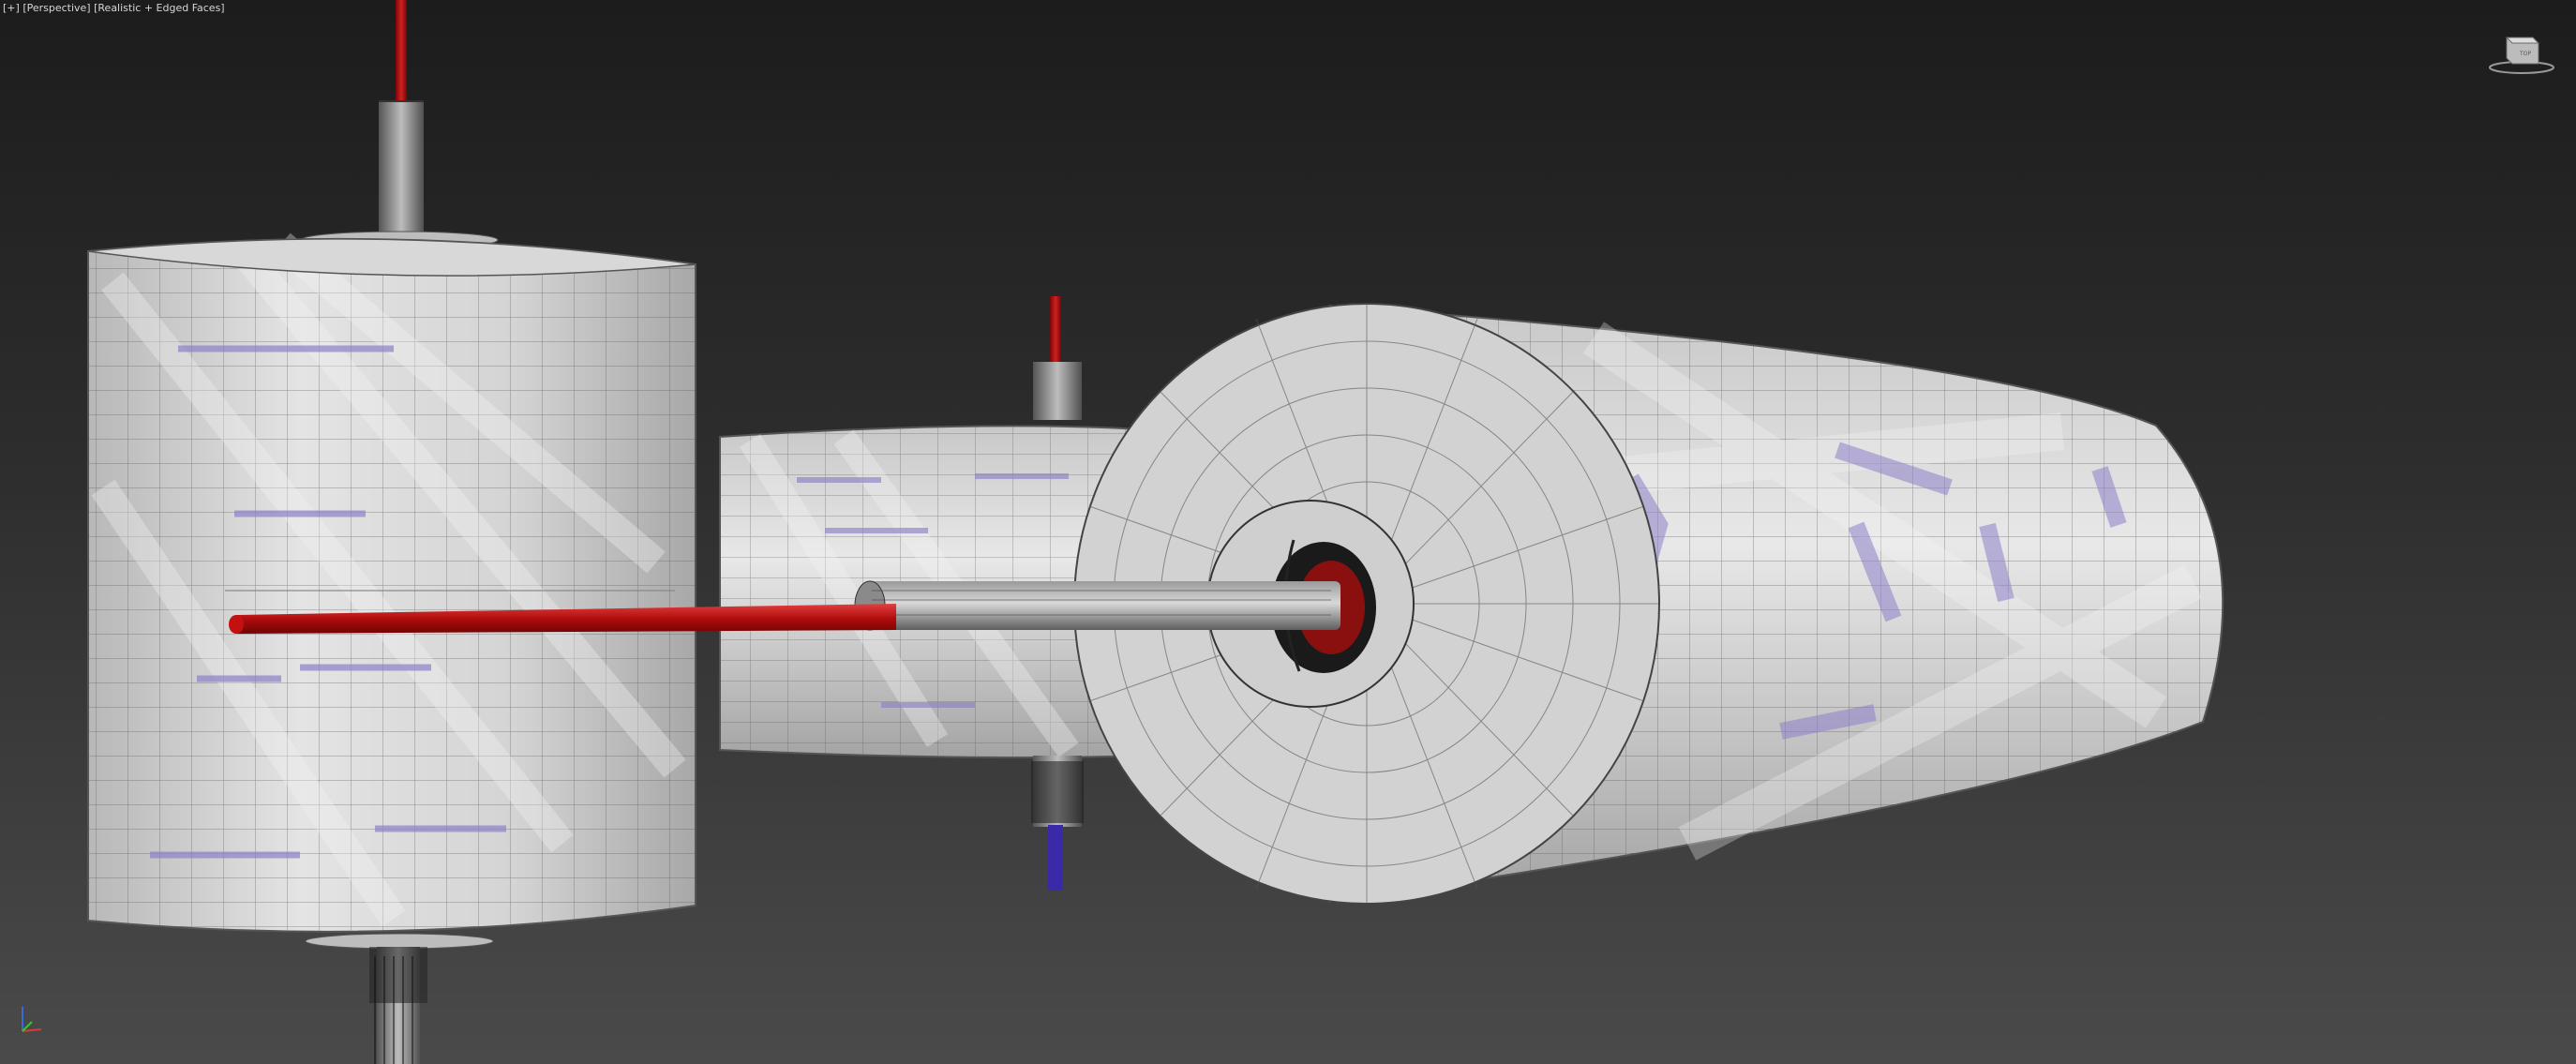  What do you see at coordinates (1097, 605) in the screenshot?
I see `horizontal-grey-shaft` at bounding box center [1097, 605].